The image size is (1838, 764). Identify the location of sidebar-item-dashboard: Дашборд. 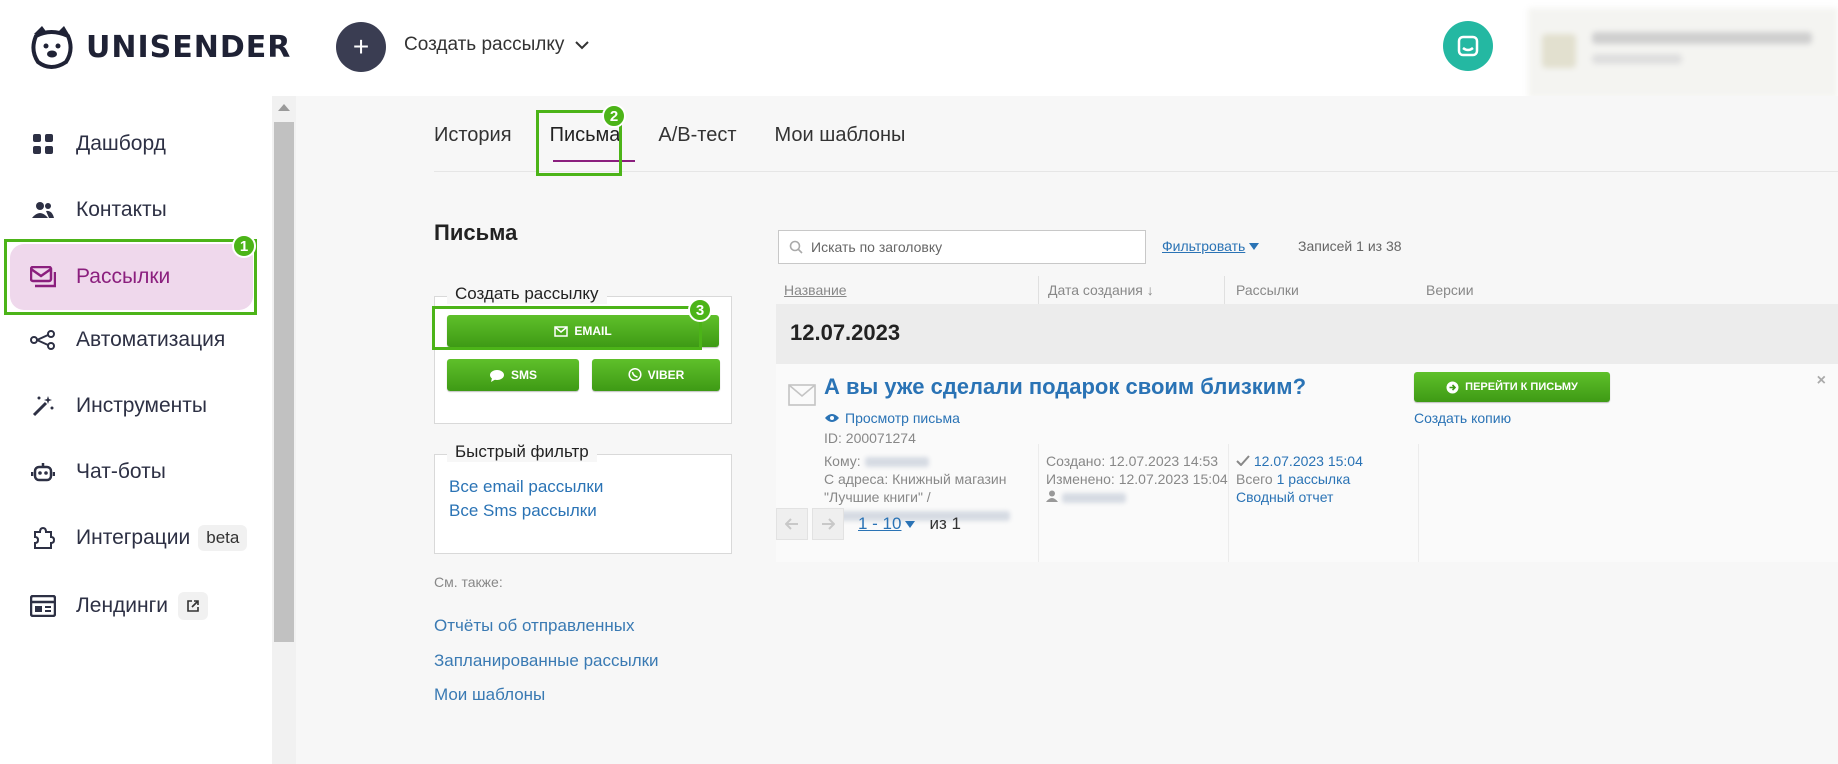
(131, 144).